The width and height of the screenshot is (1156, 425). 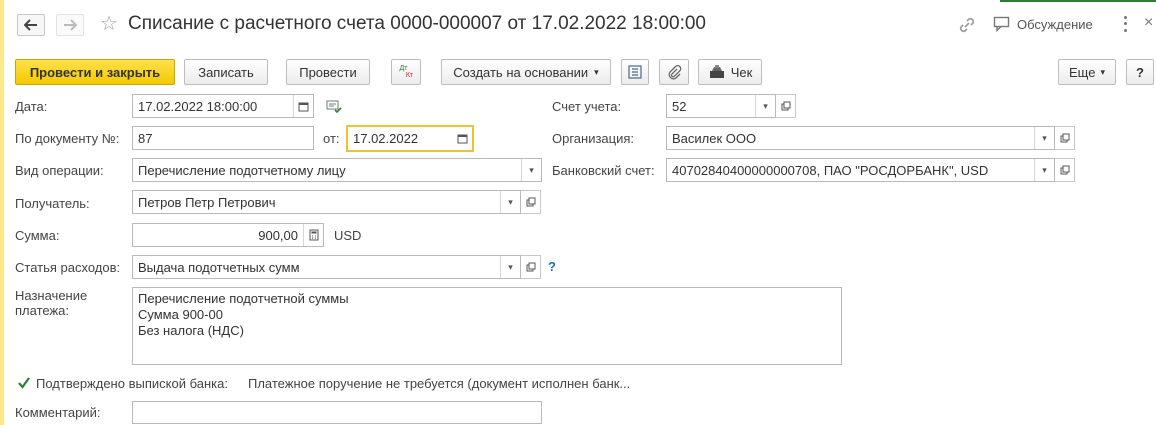 I want to click on currency-label: USD, so click(x=348, y=235).